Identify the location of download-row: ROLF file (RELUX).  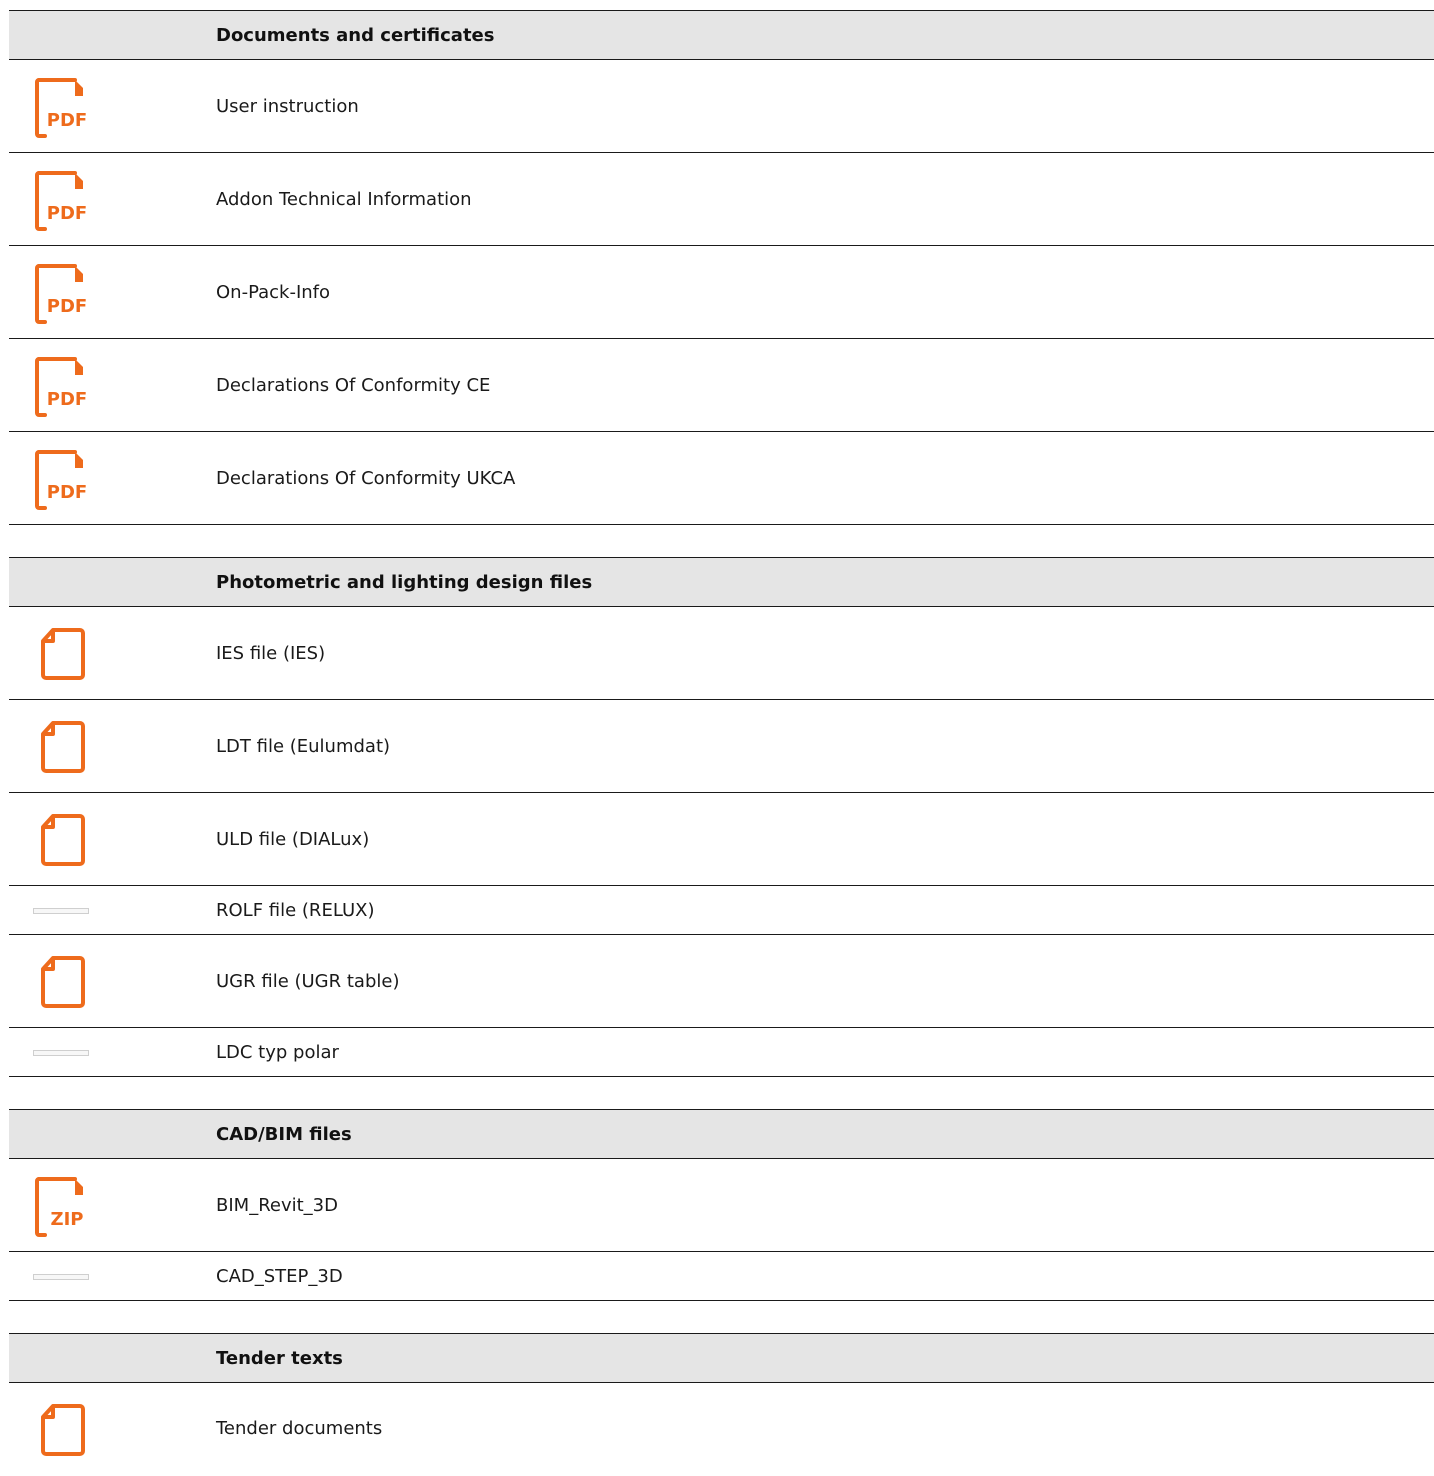
(721, 910).